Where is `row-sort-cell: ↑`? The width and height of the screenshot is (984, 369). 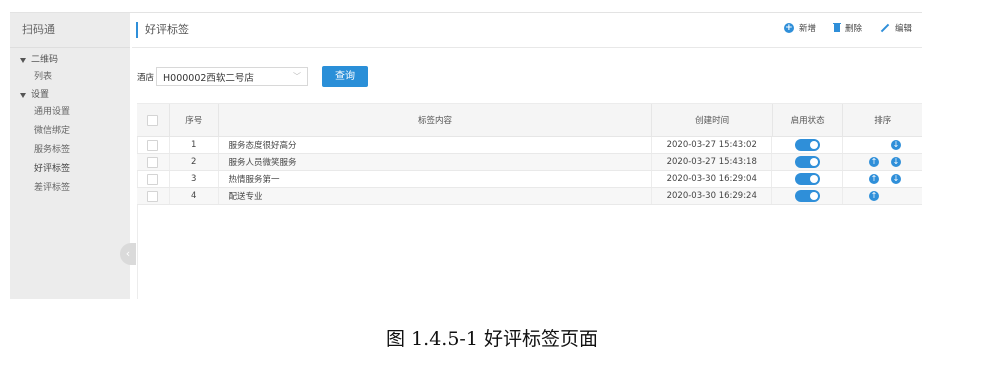
row-sort-cell: ↑ is located at coordinates (881, 196).